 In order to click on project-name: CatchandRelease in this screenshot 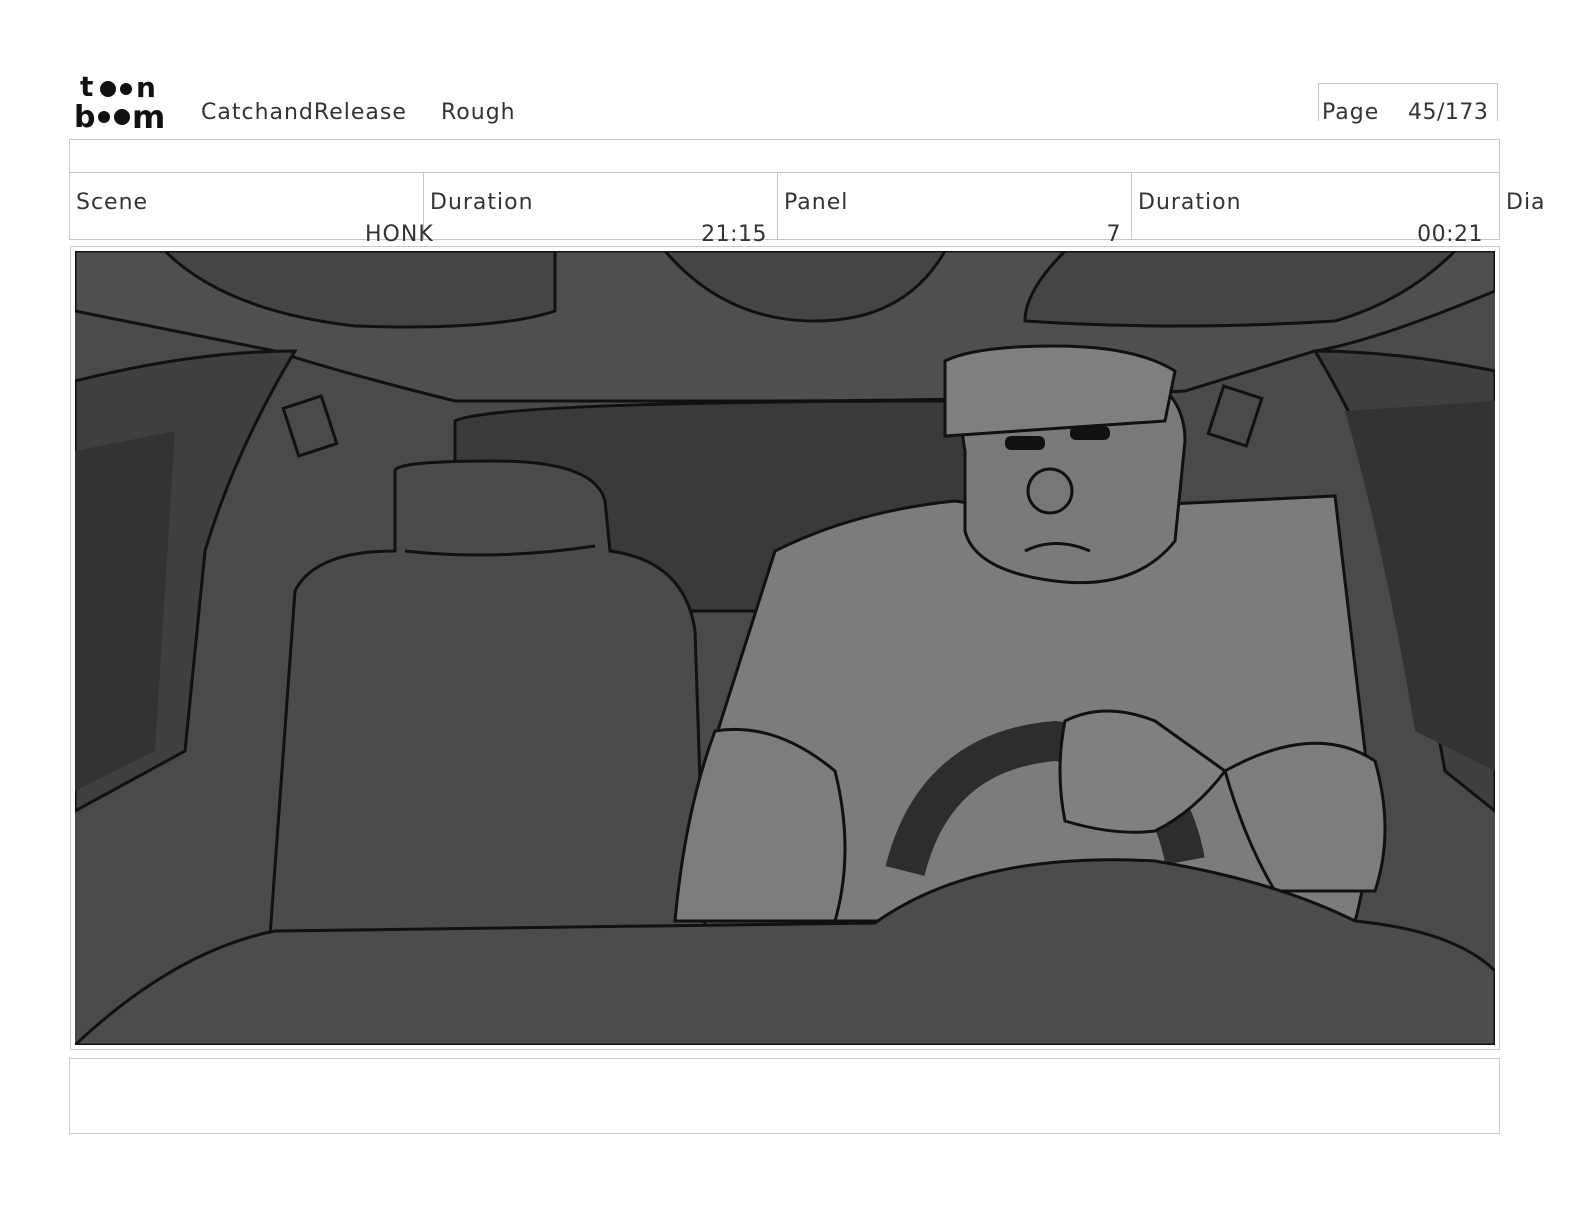, I will do `click(304, 112)`.